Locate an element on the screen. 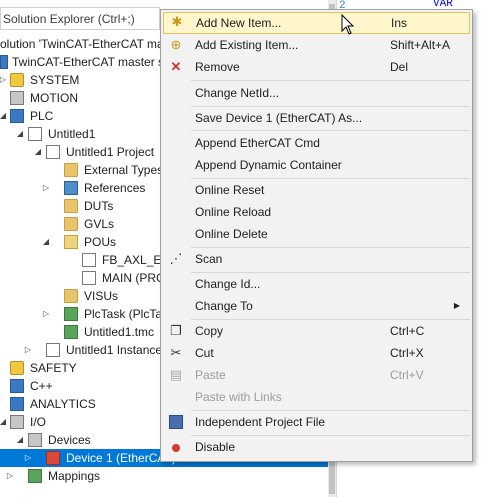 The width and height of the screenshot is (495, 497). devices-icon is located at coordinates (35, 440).